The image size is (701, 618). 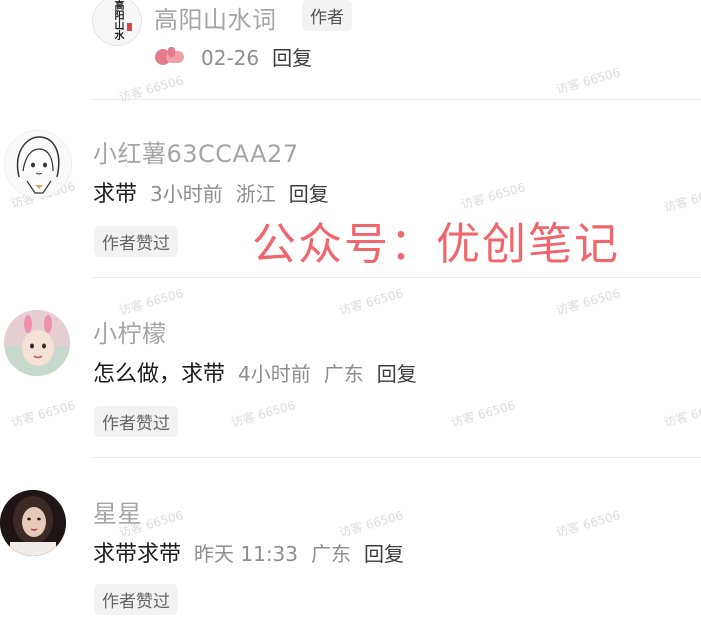 I want to click on comment-author-name: 小柠檬, so click(x=130, y=331).